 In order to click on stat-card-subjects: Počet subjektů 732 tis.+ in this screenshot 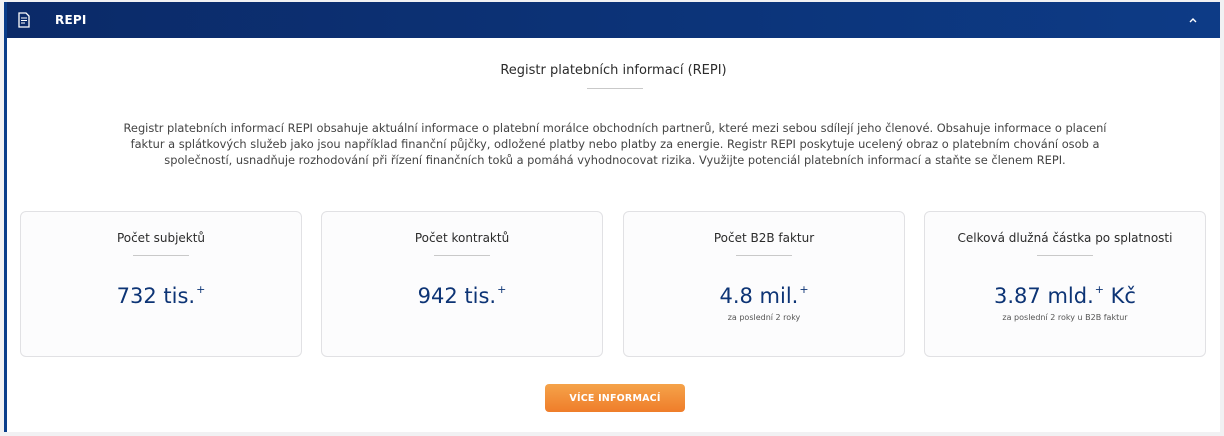, I will do `click(161, 284)`.